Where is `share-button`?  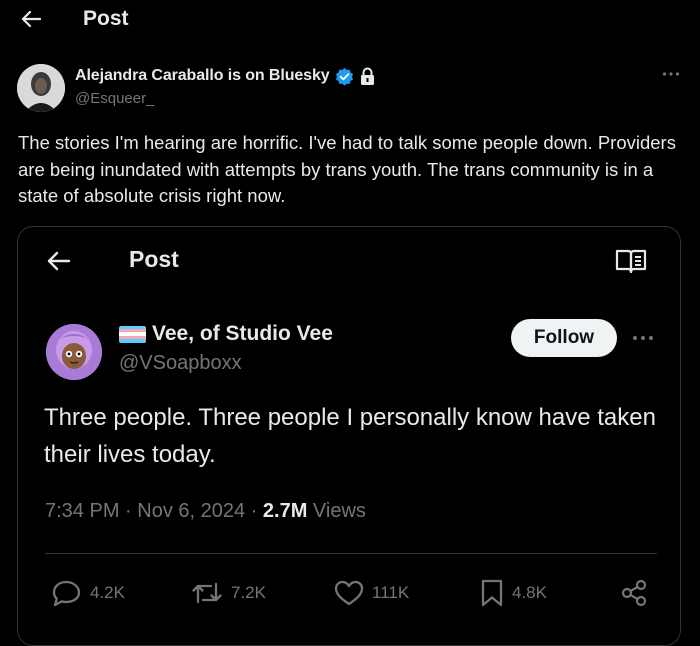 share-button is located at coordinates (634, 593).